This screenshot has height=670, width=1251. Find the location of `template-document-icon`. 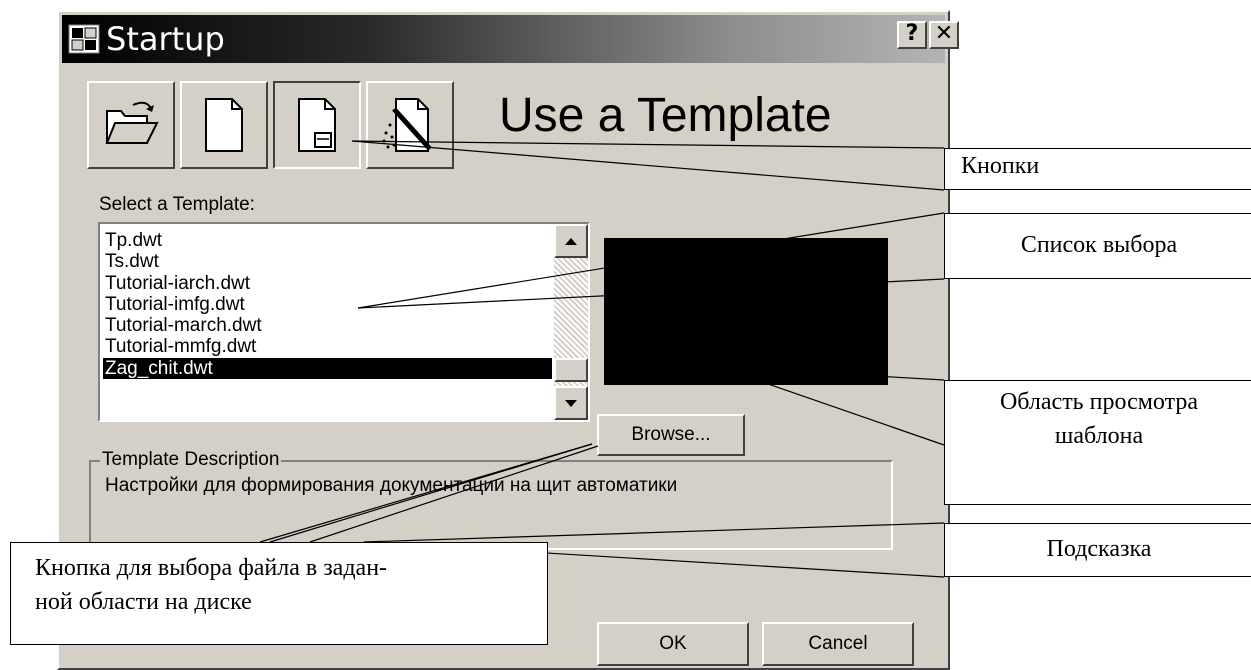

template-document-icon is located at coordinates (317, 125).